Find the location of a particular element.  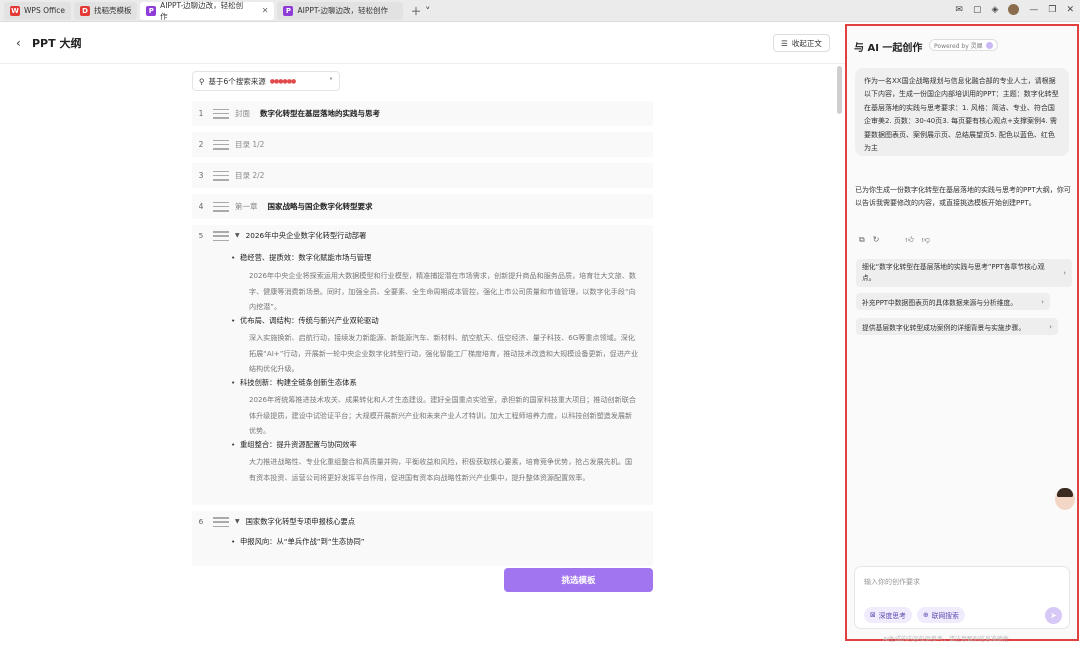

suggestion-chip: 提供基层数字化转型成功案例的详细背景与实施步骤。 › is located at coordinates (957, 326).